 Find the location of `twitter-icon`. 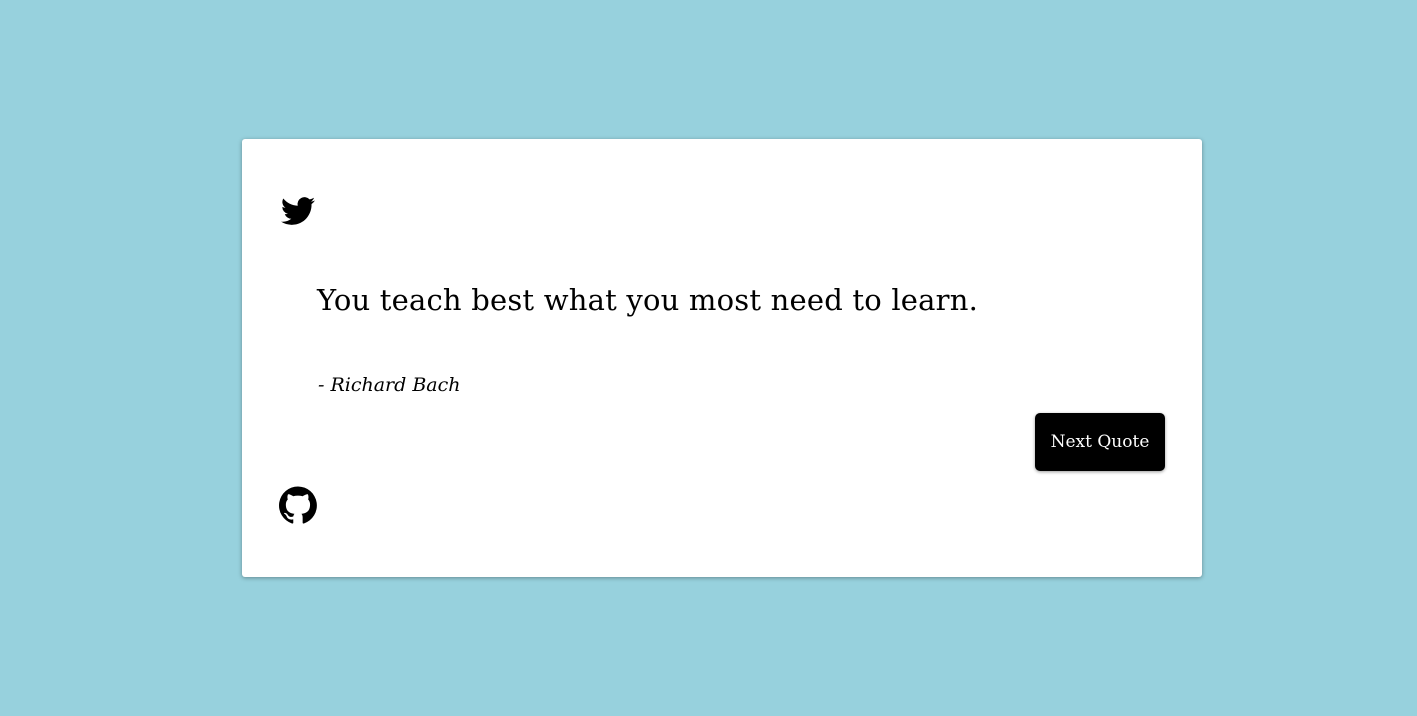

twitter-icon is located at coordinates (298, 211).